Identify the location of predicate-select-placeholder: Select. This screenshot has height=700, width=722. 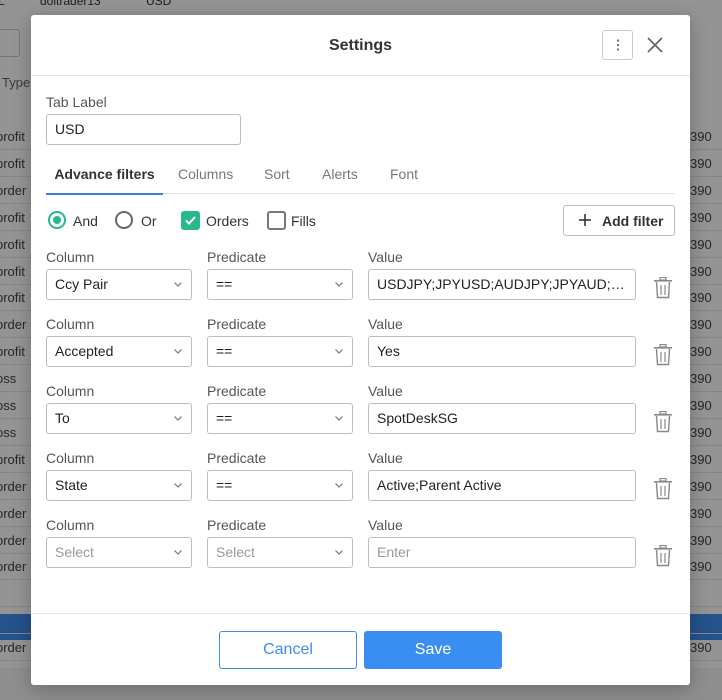
(235, 552).